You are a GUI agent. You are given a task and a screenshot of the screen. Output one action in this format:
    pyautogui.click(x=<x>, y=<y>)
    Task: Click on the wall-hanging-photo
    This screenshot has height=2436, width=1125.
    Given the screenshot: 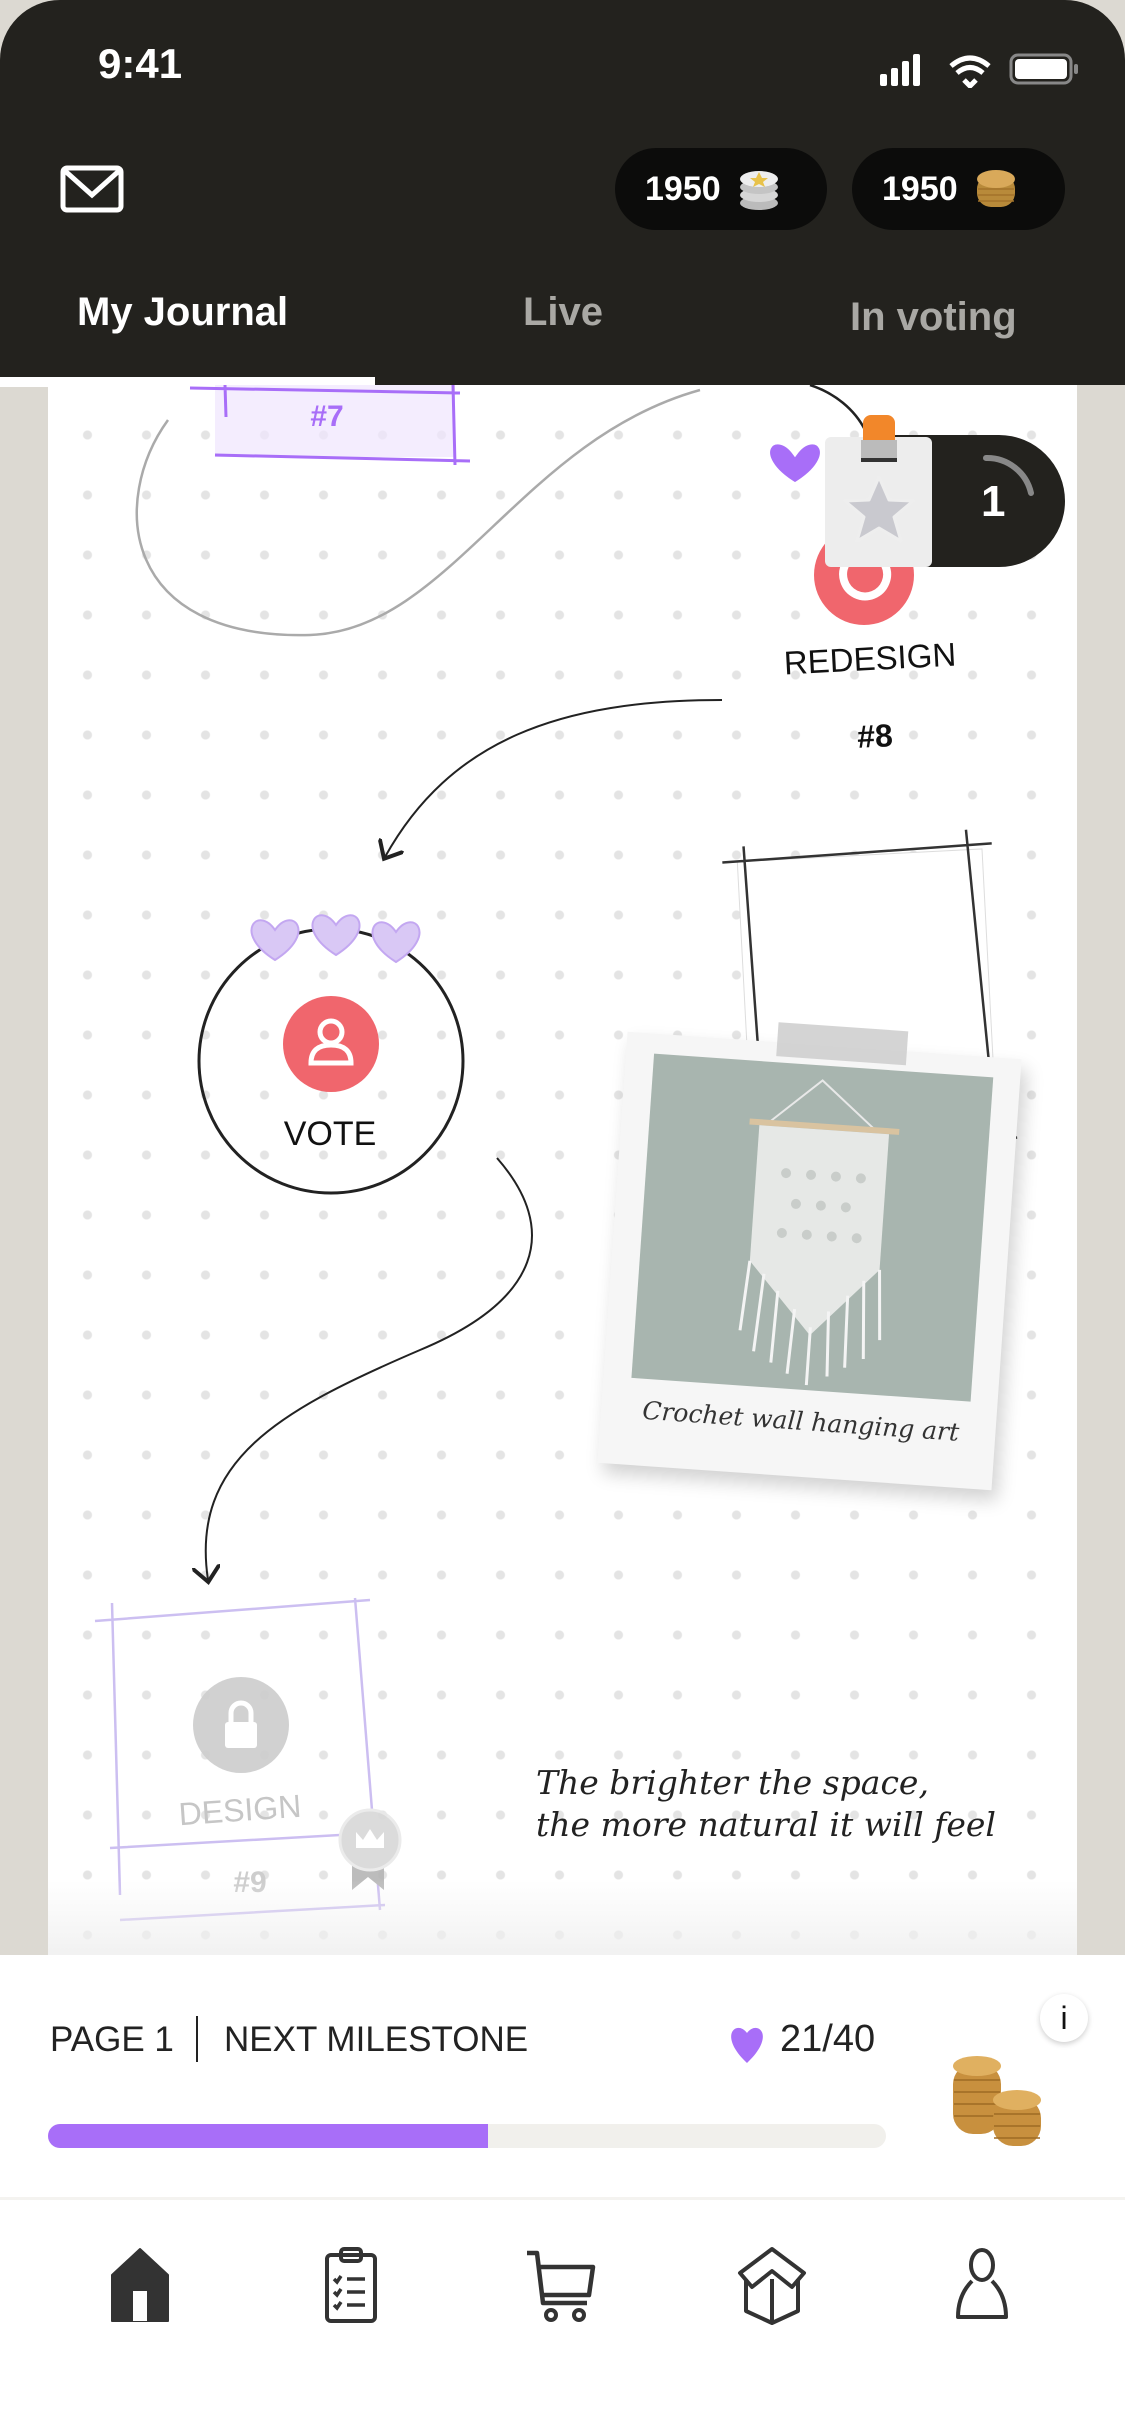 What is the action you would take?
    pyautogui.click(x=812, y=1227)
    